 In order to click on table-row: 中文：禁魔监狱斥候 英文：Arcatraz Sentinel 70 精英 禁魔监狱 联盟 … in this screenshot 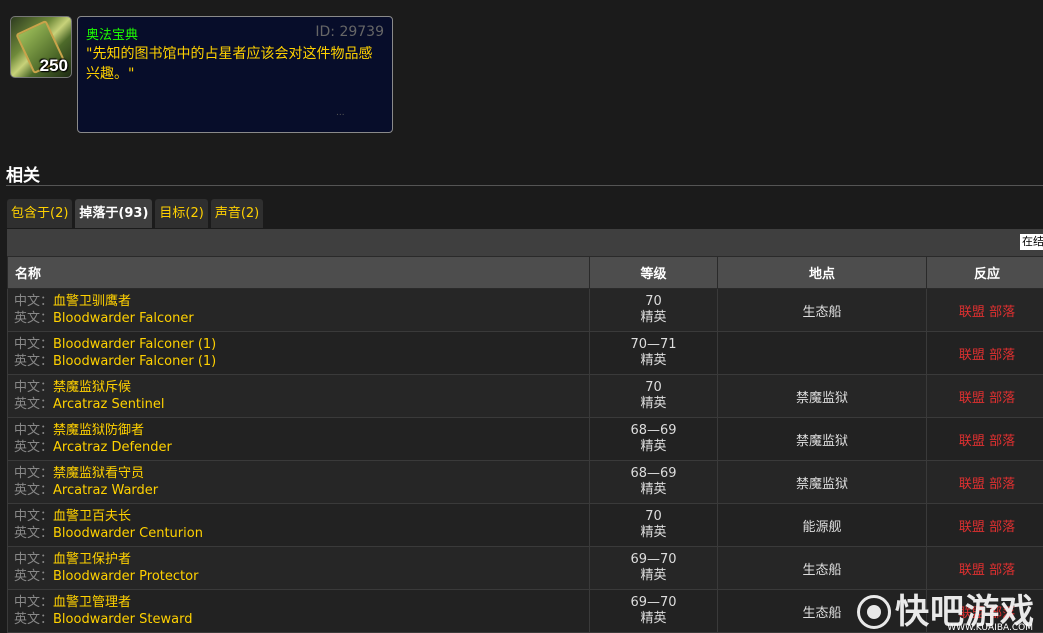, I will do `click(525, 396)`.